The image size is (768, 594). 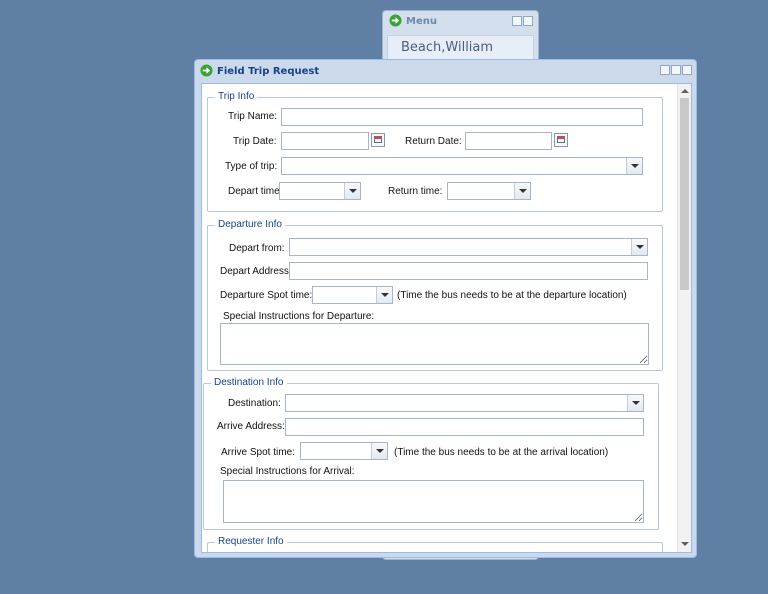 I want to click on depart-address-label: Depart Address:, so click(x=256, y=271).